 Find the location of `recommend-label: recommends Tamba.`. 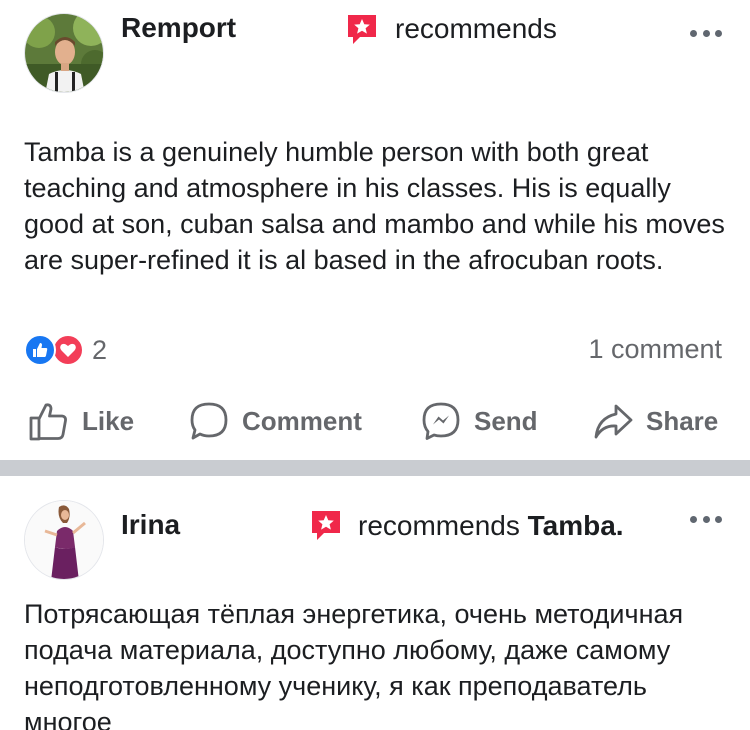

recommend-label: recommends Tamba. is located at coordinates (491, 526).